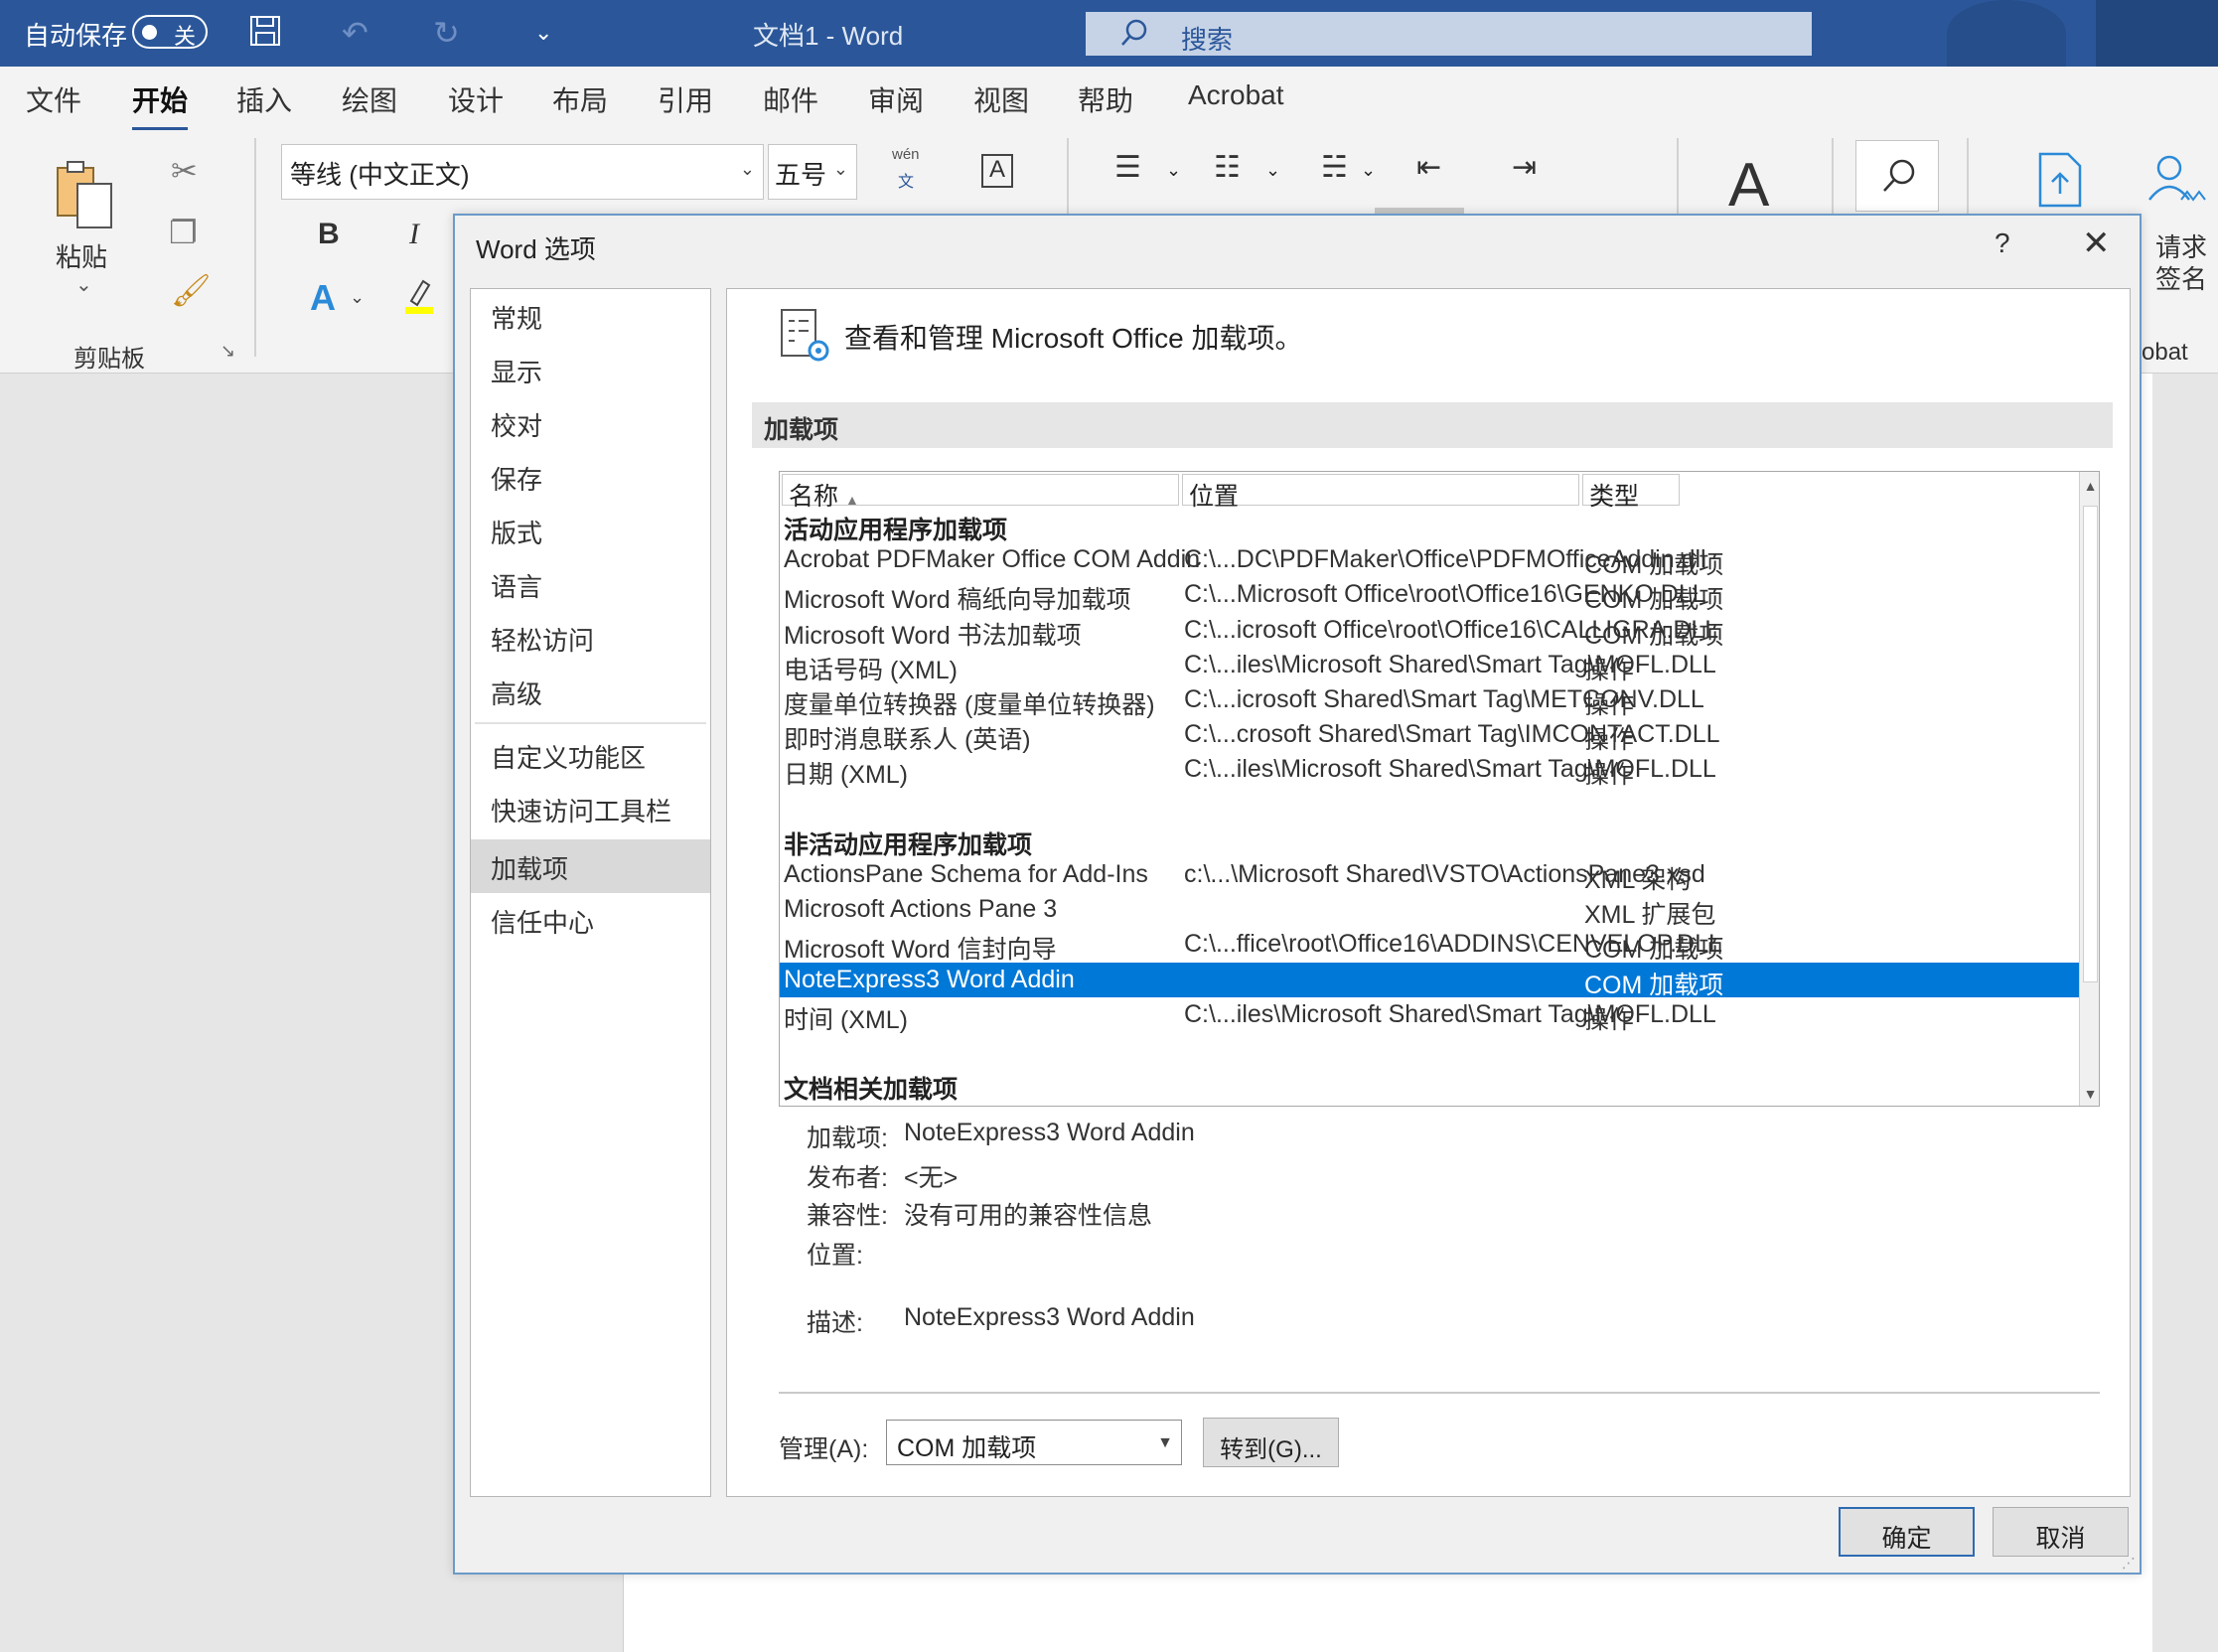  What do you see at coordinates (906, 180) in the screenshot?
I see `phonetic-guide-icon: 文` at bounding box center [906, 180].